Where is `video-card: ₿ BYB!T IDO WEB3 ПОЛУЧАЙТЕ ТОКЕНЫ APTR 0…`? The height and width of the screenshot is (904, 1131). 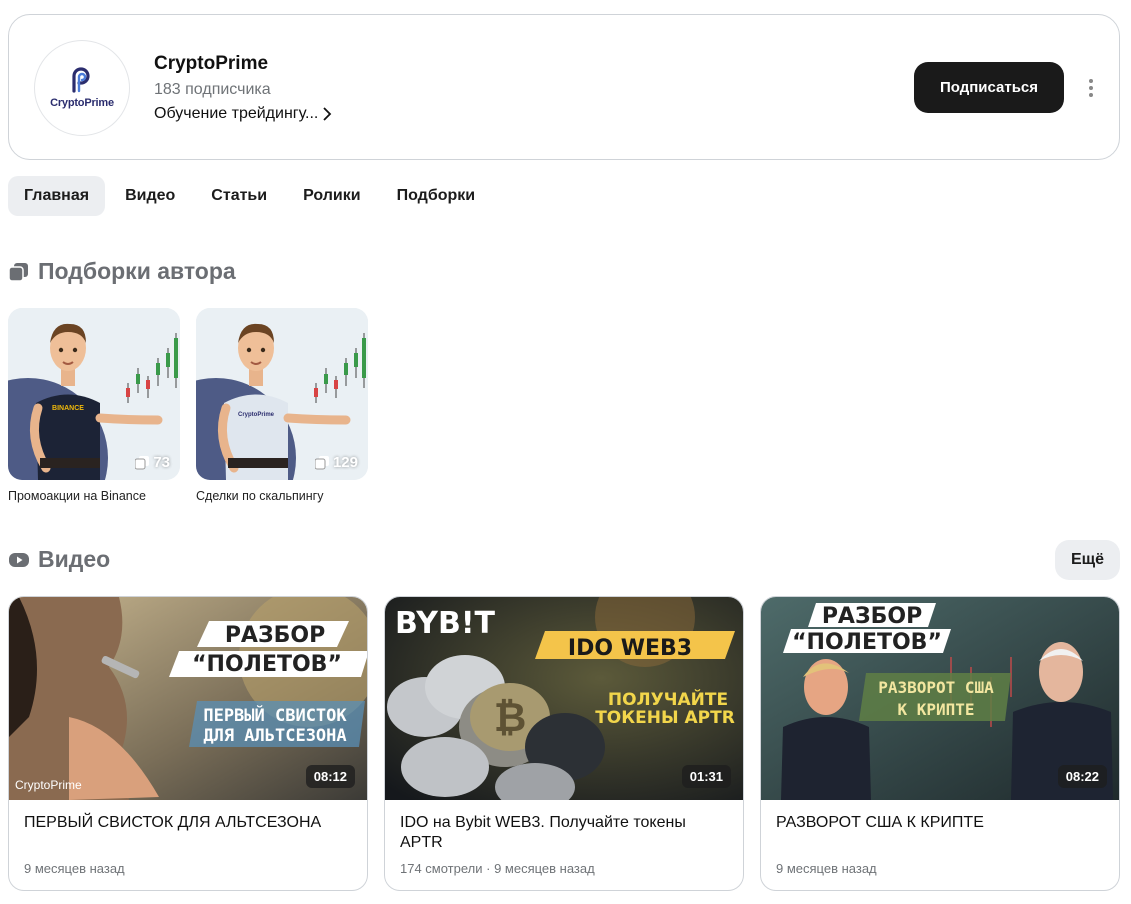
video-card: ₿ BYB!T IDO WEB3 ПОЛУЧАЙТЕ ТОКЕНЫ APTR 0… is located at coordinates (564, 743).